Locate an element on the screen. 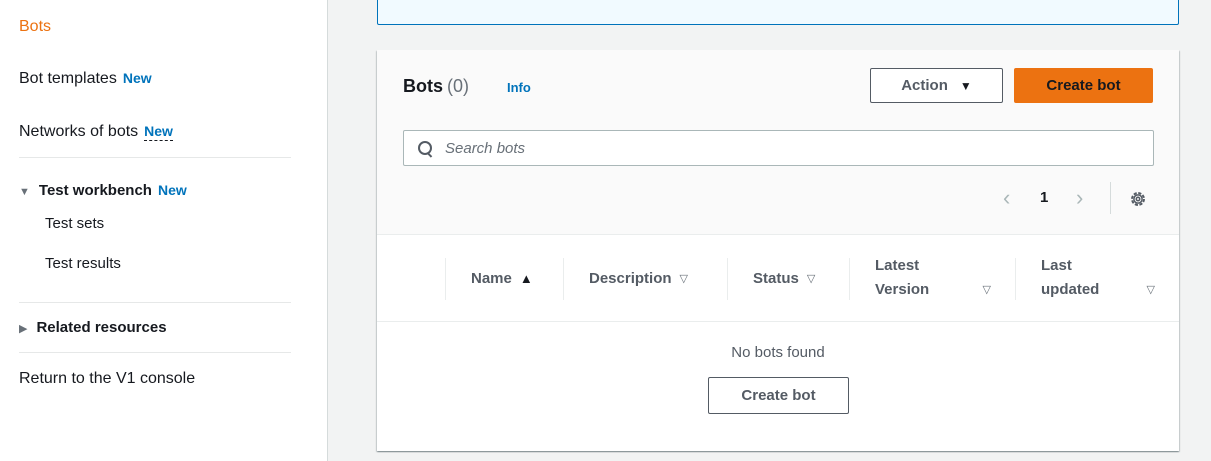 This screenshot has width=1211, height=461. caret-right-icon: ▶ is located at coordinates (23, 329).